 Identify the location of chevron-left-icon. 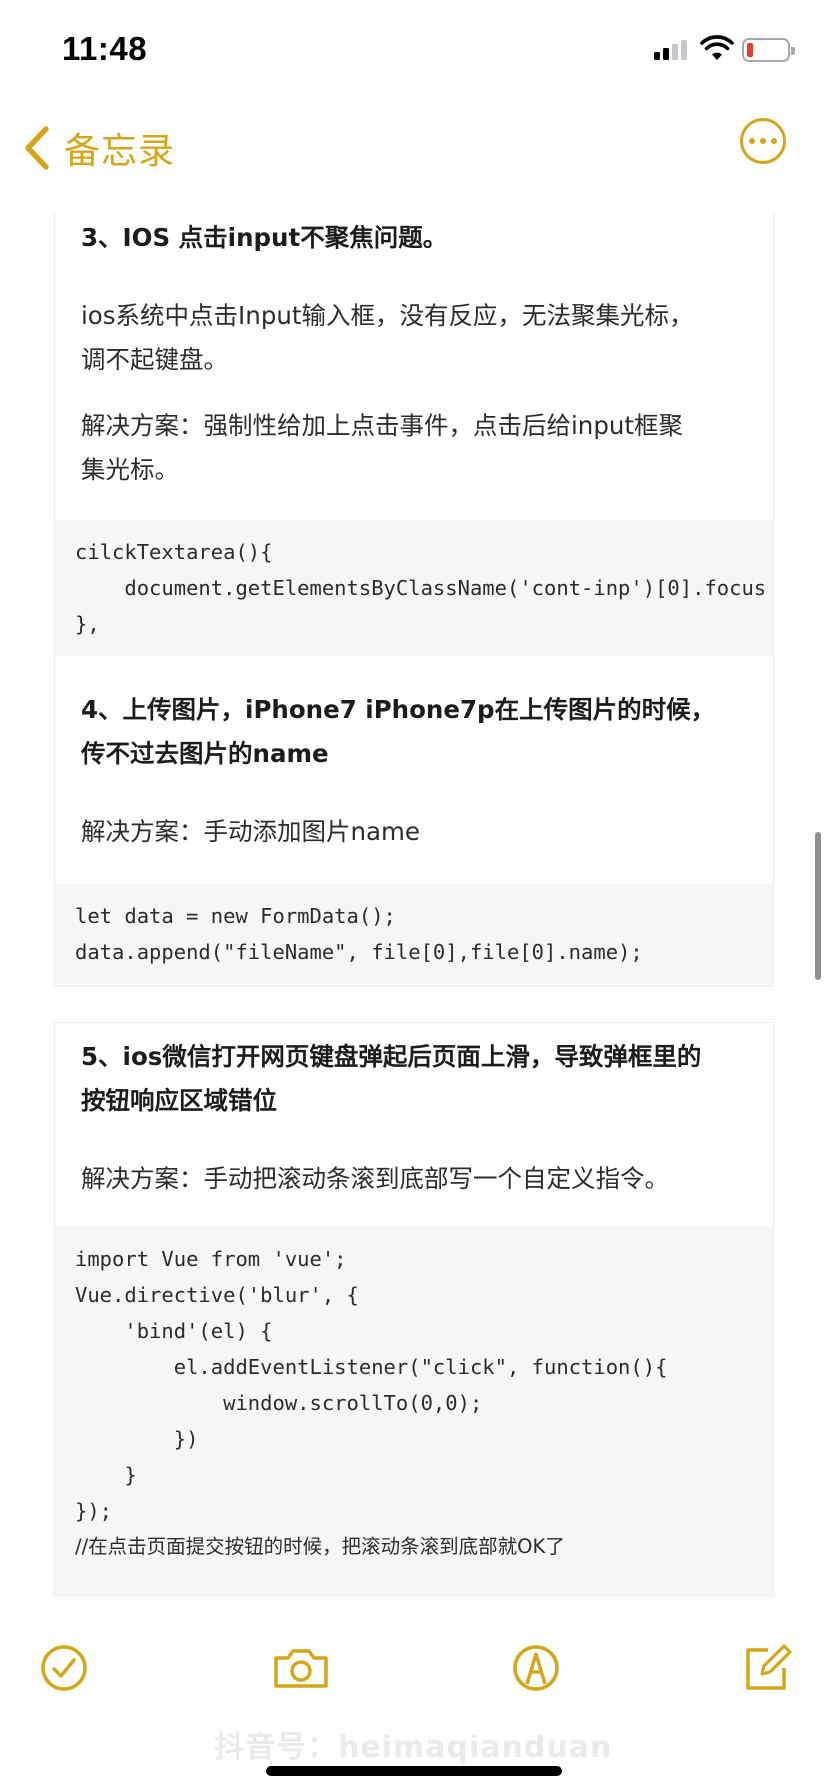
(37, 148).